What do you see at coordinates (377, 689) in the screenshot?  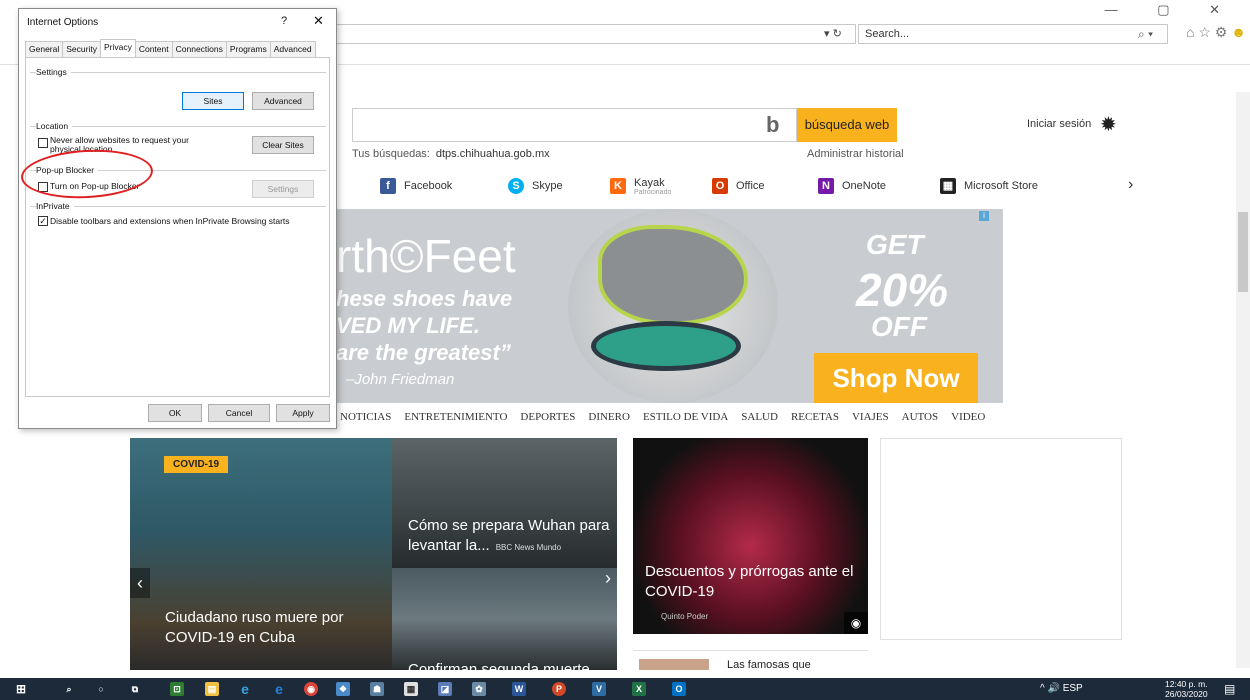 I see `app-icon: ☗` at bounding box center [377, 689].